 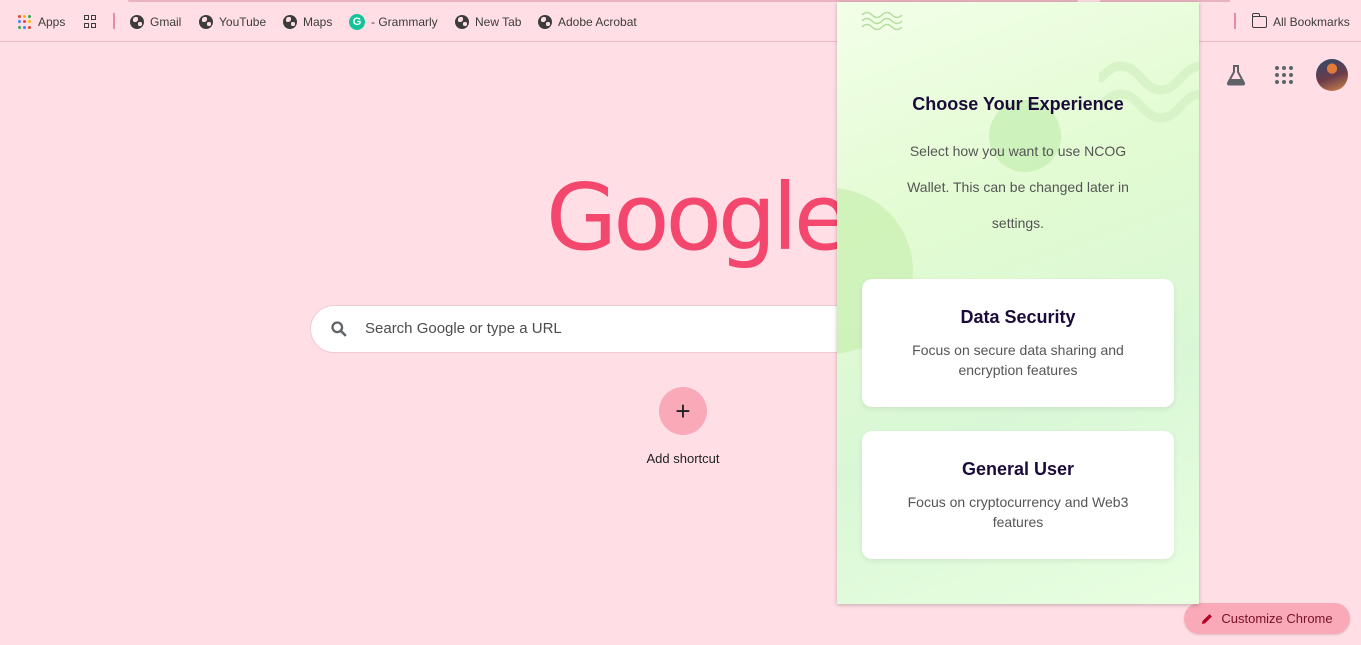 I want to click on search-icon, so click(x=339, y=329).